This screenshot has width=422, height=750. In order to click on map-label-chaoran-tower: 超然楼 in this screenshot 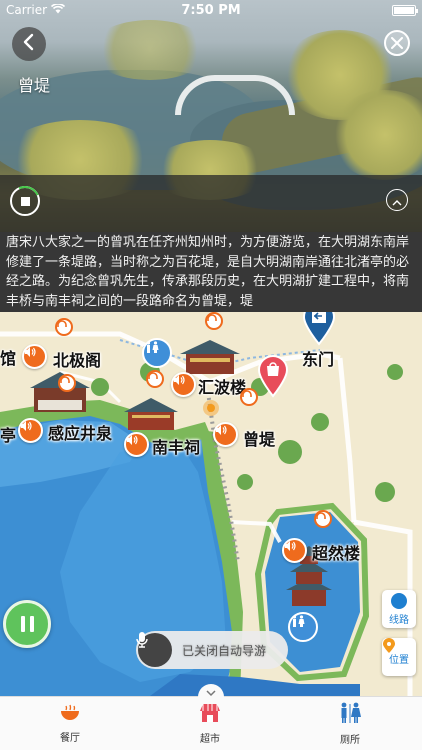, I will do `click(336, 553)`.